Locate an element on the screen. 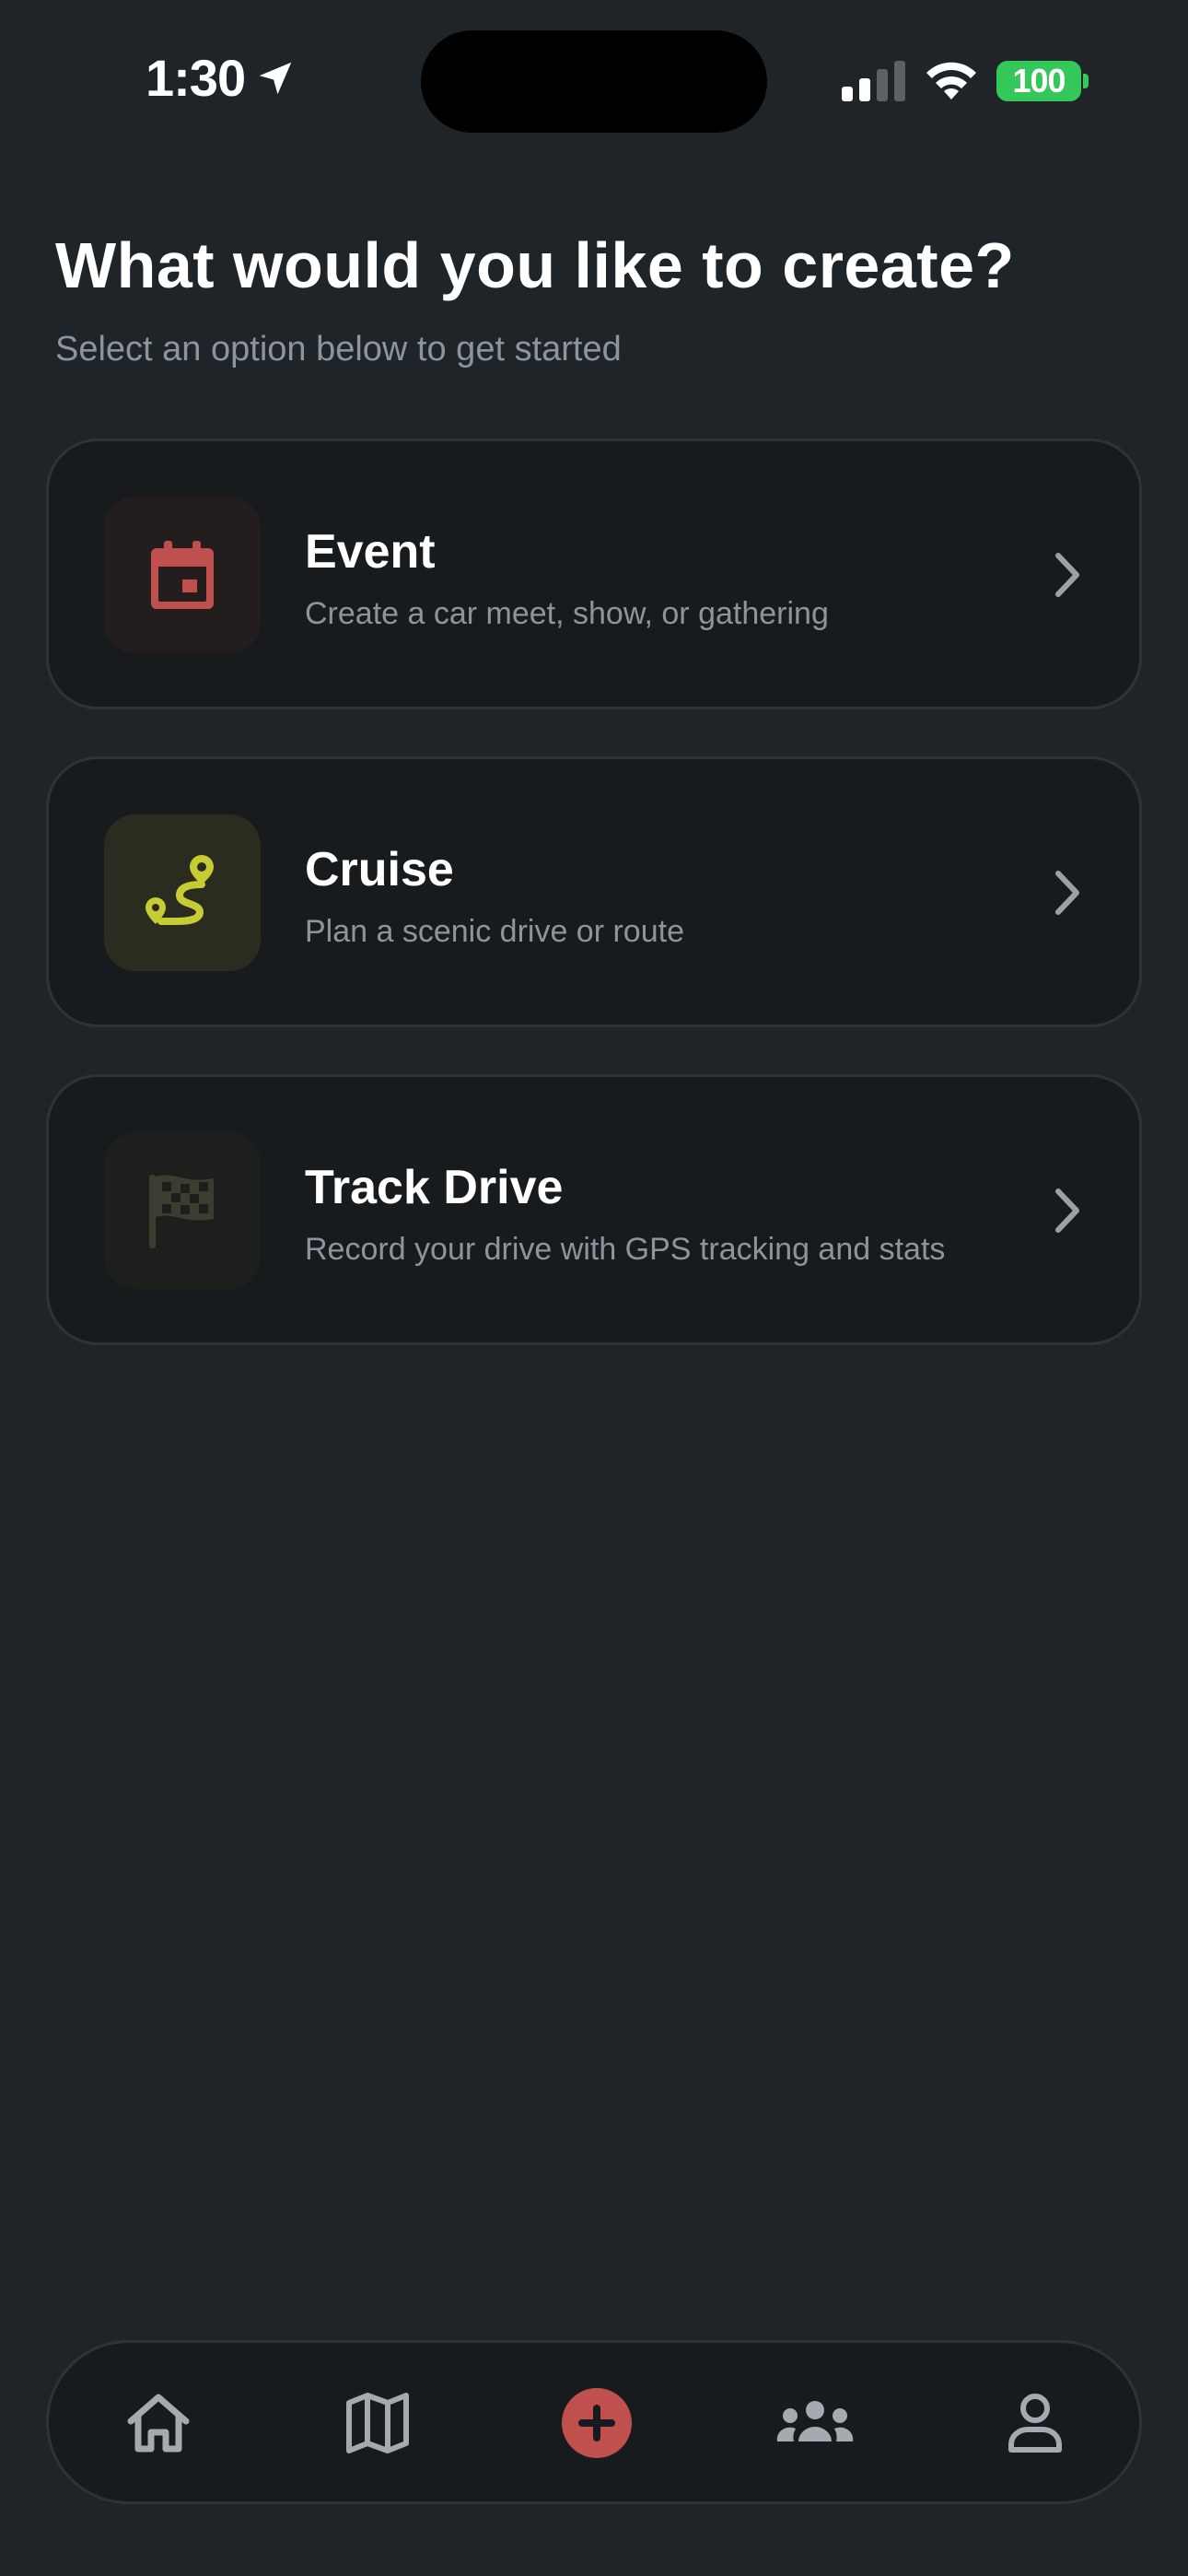 The image size is (1188, 2576). cruise-icon-box is located at coordinates (182, 892).